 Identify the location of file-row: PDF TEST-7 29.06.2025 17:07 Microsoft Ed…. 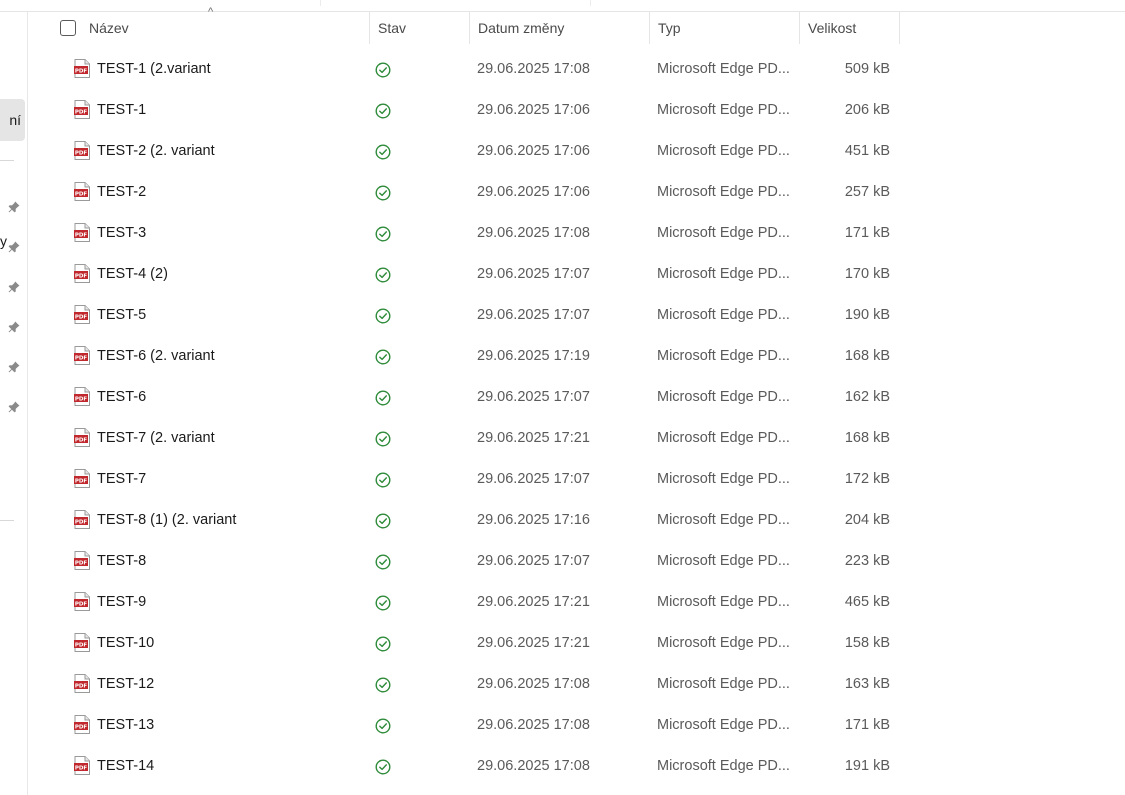
(470, 480).